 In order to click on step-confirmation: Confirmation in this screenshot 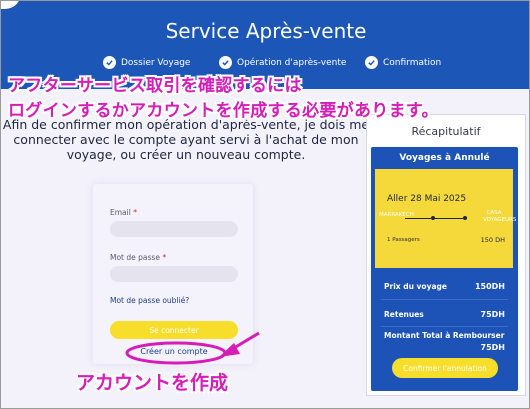, I will do `click(403, 62)`.